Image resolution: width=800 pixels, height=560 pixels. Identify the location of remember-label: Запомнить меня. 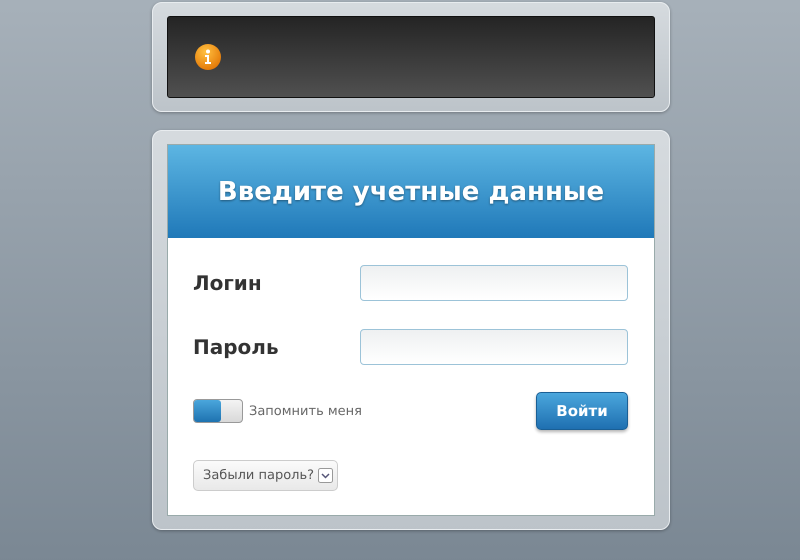
(305, 411).